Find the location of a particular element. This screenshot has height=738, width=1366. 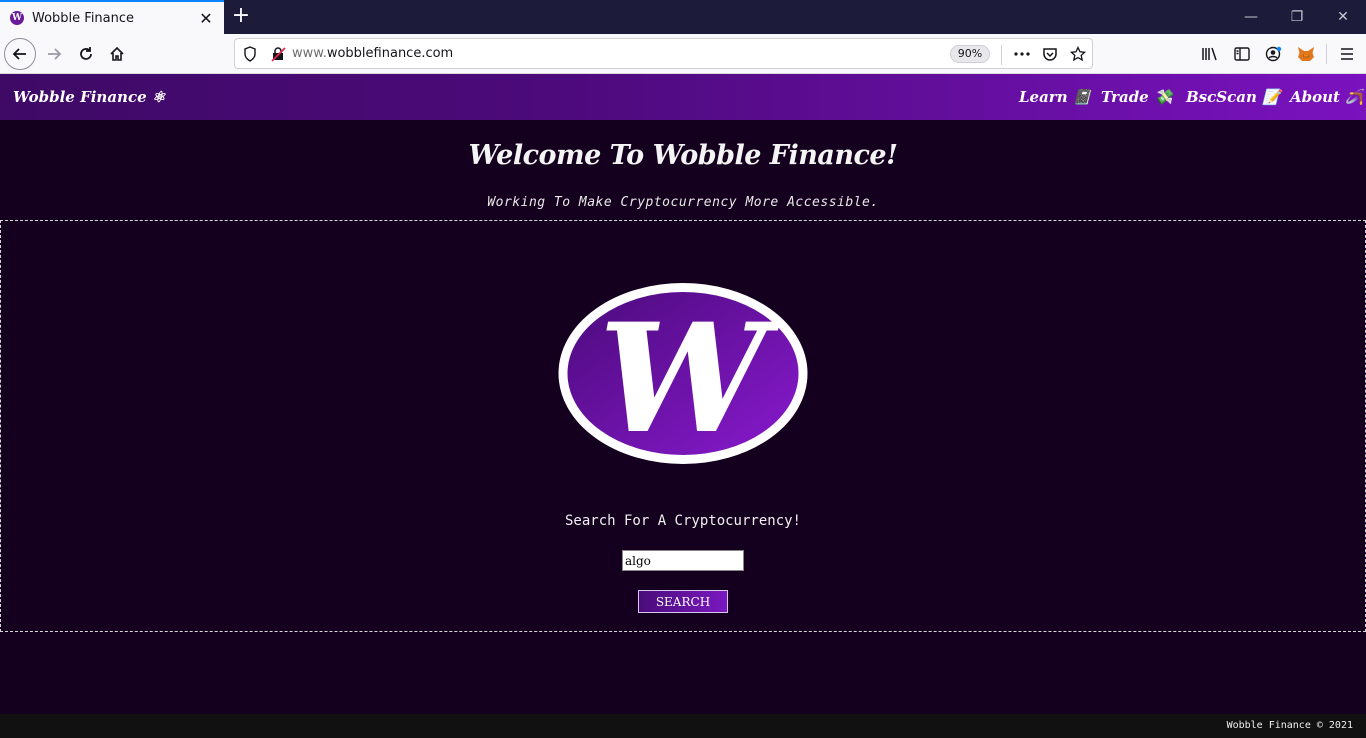

library-icon is located at coordinates (1210, 54).